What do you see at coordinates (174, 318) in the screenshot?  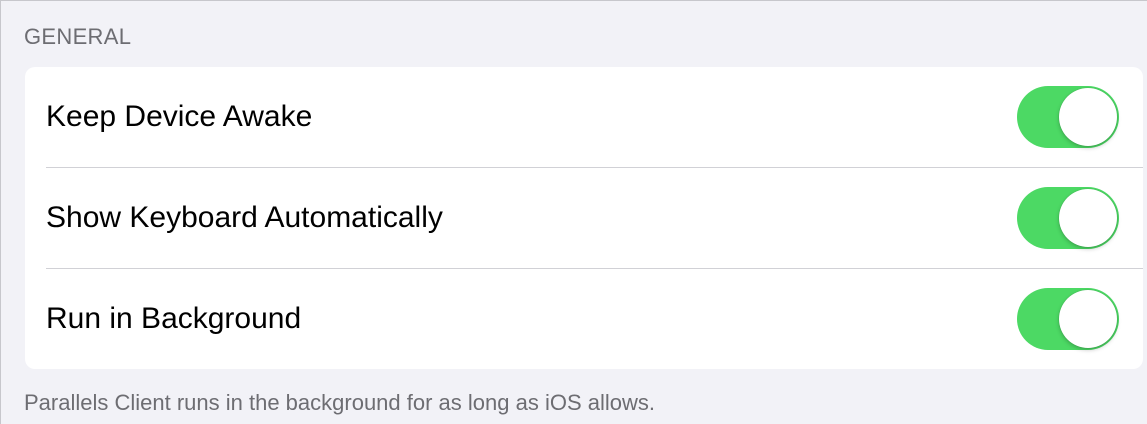 I see `setting-label-run-in-background: Run in Background` at bounding box center [174, 318].